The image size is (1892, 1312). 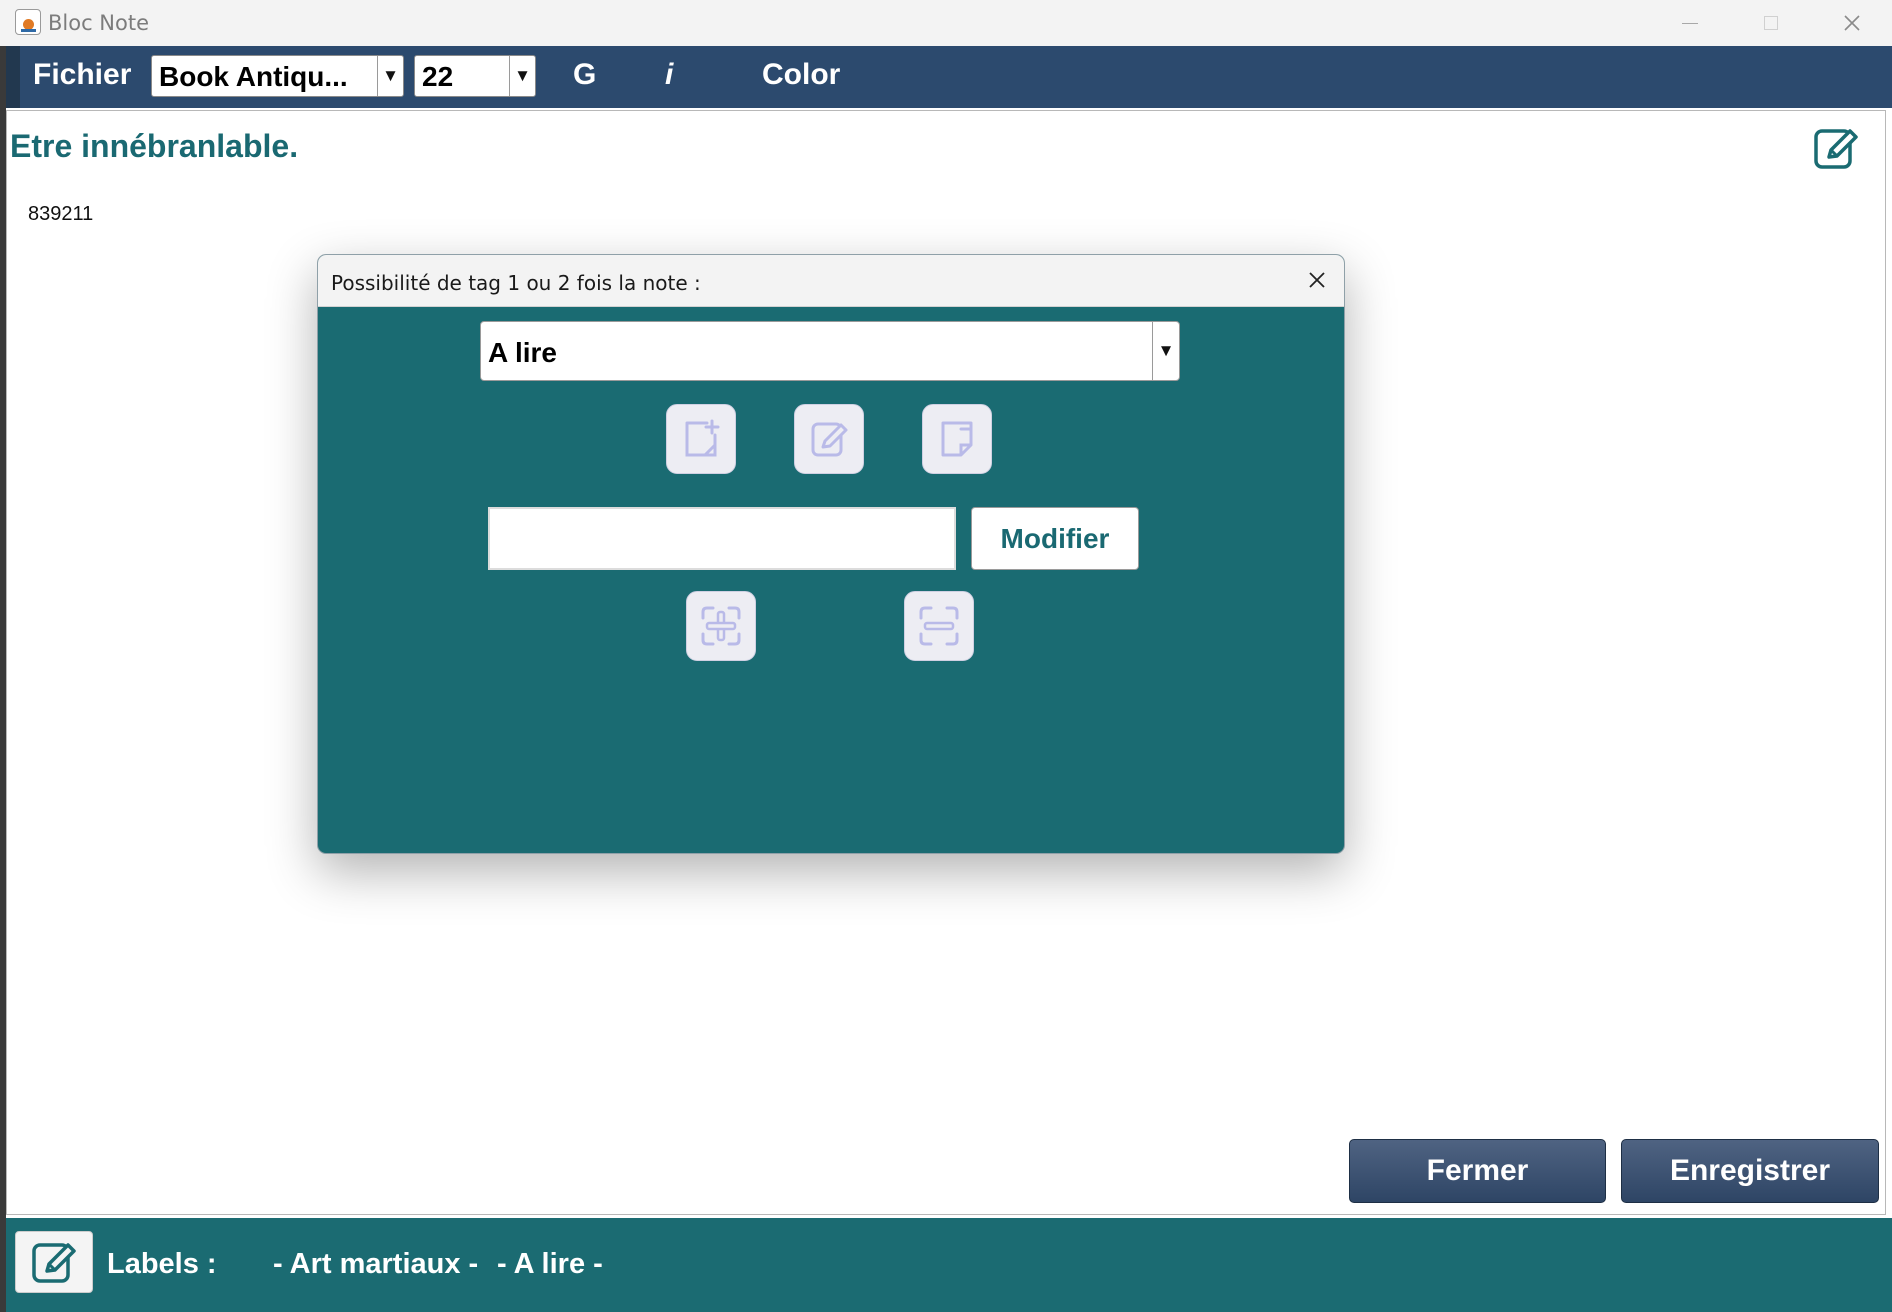 I want to click on java-app-icon, so click(x=28, y=22).